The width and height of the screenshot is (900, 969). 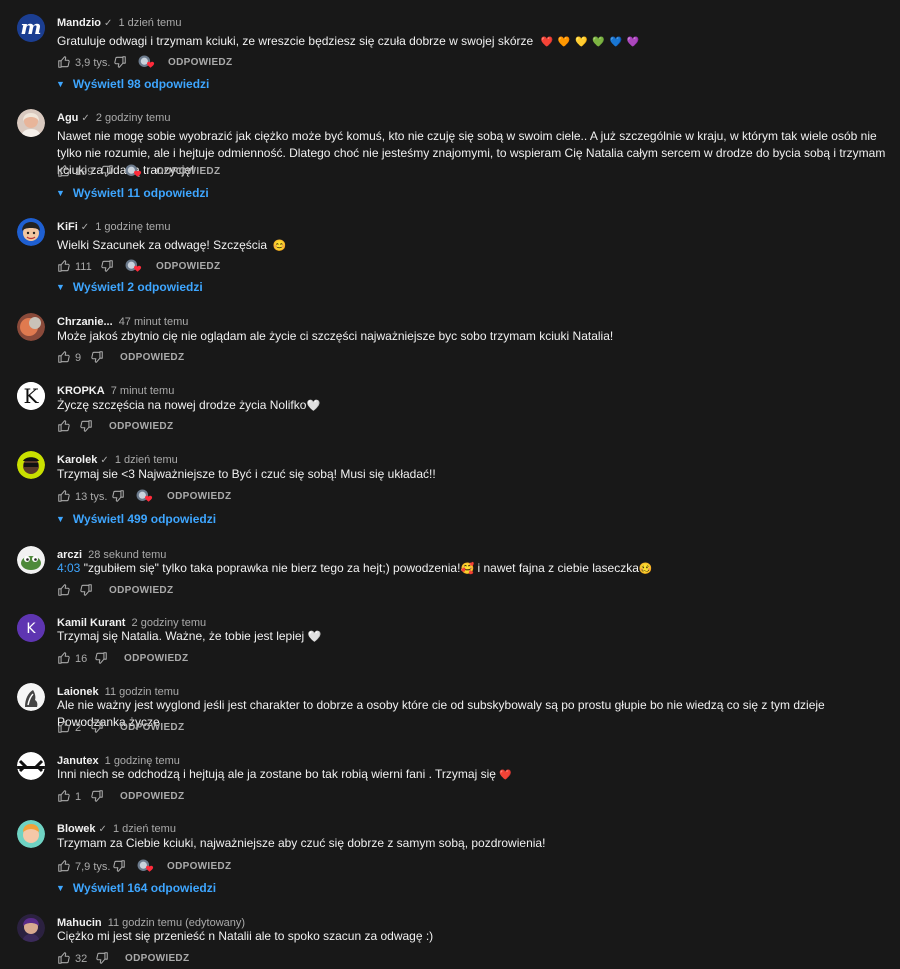 What do you see at coordinates (467, 569) in the screenshot?
I see `emoji: 🥰` at bounding box center [467, 569].